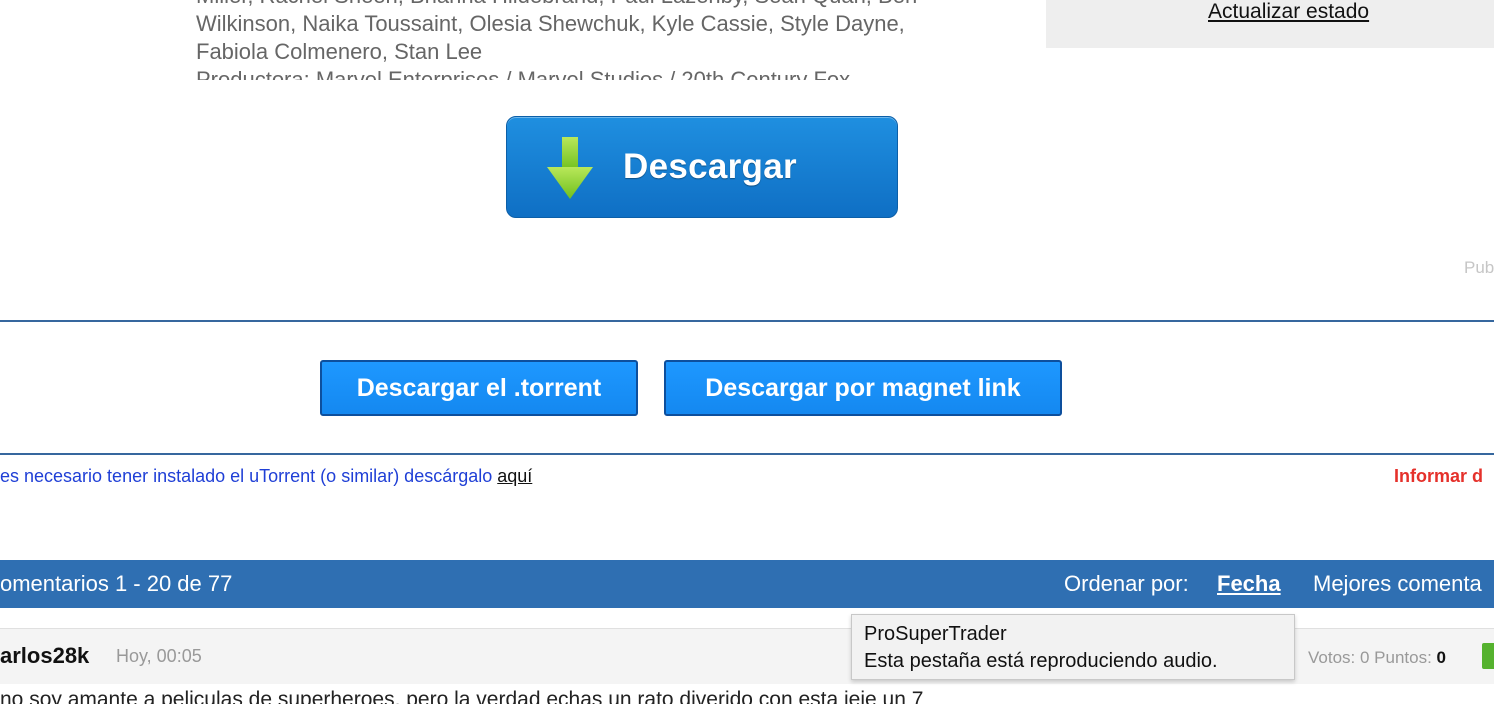  Describe the element at coordinates (514, 476) in the screenshot. I see `utorrent-download-link: aquí` at that location.